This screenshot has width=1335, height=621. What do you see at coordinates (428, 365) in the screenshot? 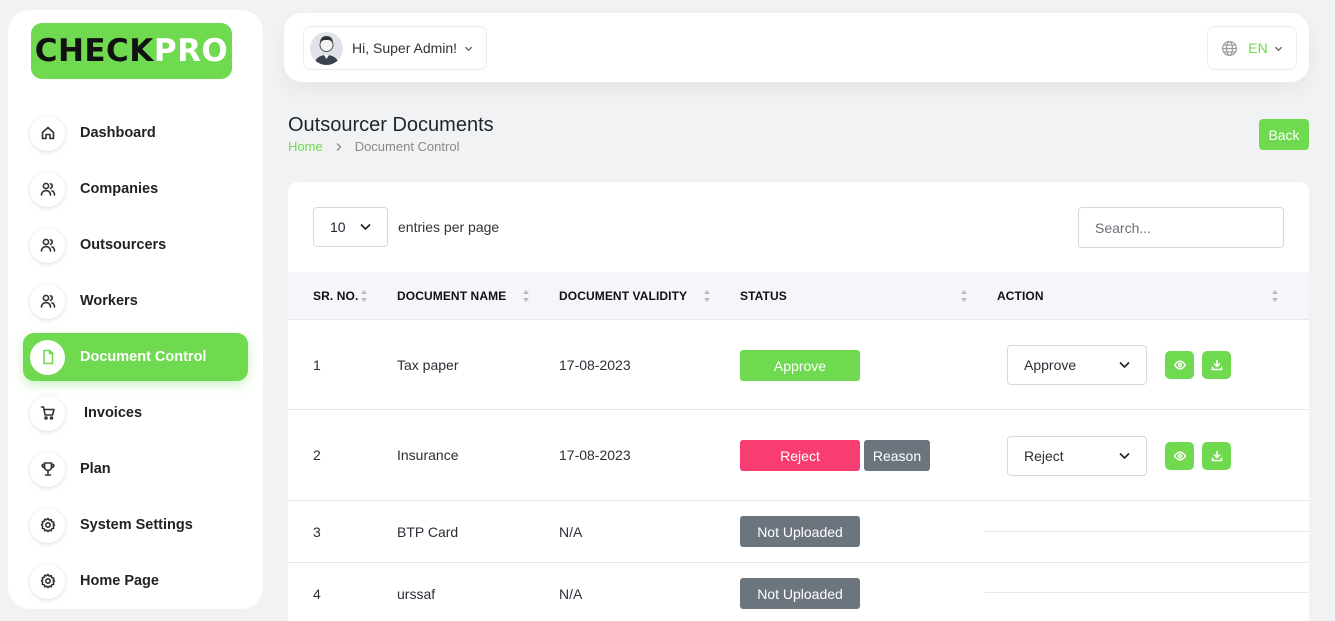
I see `cell-document-name: Tax paper` at bounding box center [428, 365].